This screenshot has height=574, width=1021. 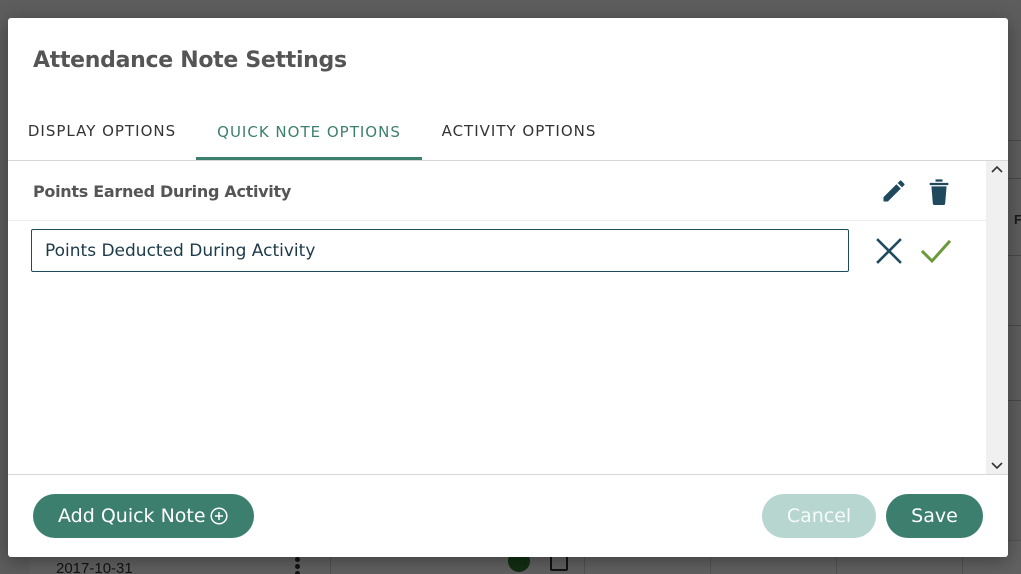 What do you see at coordinates (939, 191) in the screenshot?
I see `trash-icon` at bounding box center [939, 191].